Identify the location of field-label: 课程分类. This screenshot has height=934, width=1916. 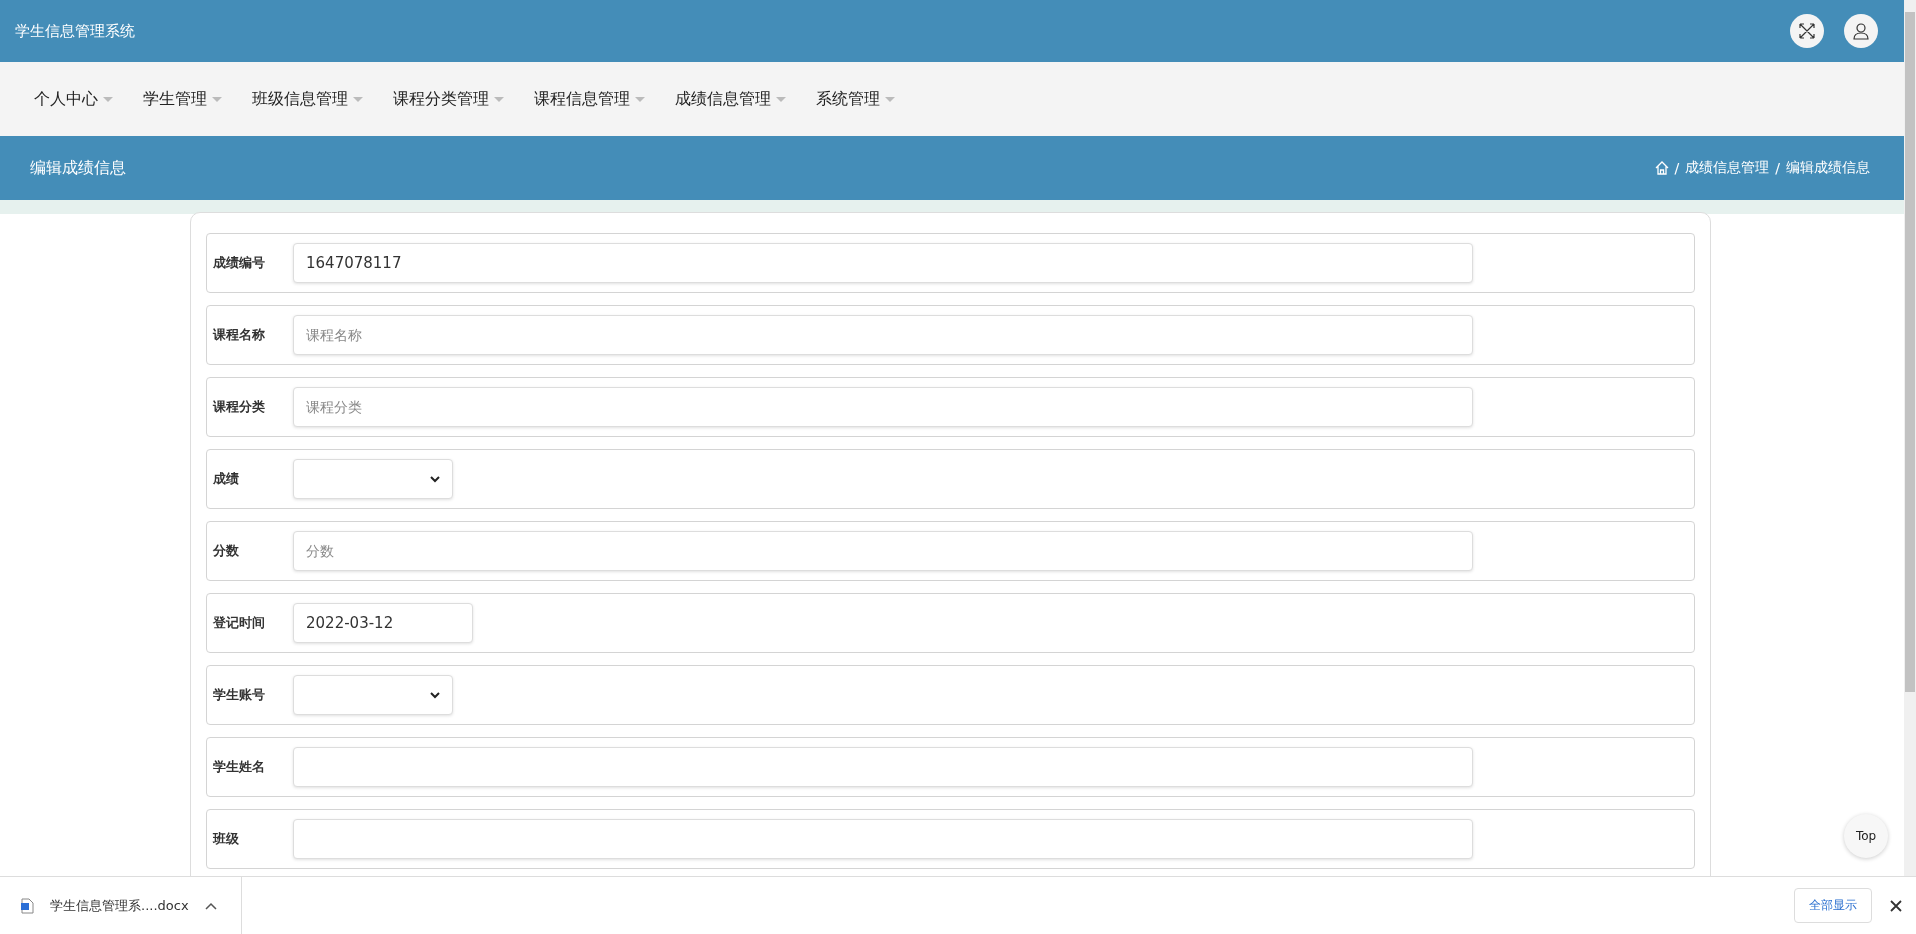
(239, 407).